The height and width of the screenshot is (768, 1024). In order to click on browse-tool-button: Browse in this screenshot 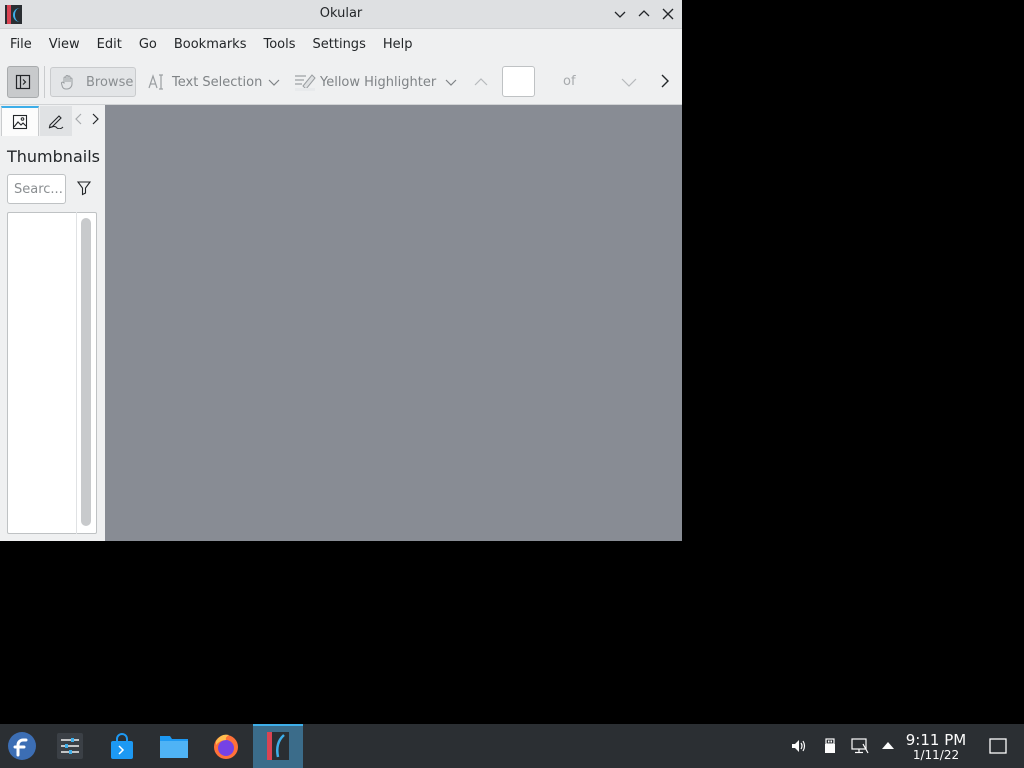, I will do `click(93, 82)`.